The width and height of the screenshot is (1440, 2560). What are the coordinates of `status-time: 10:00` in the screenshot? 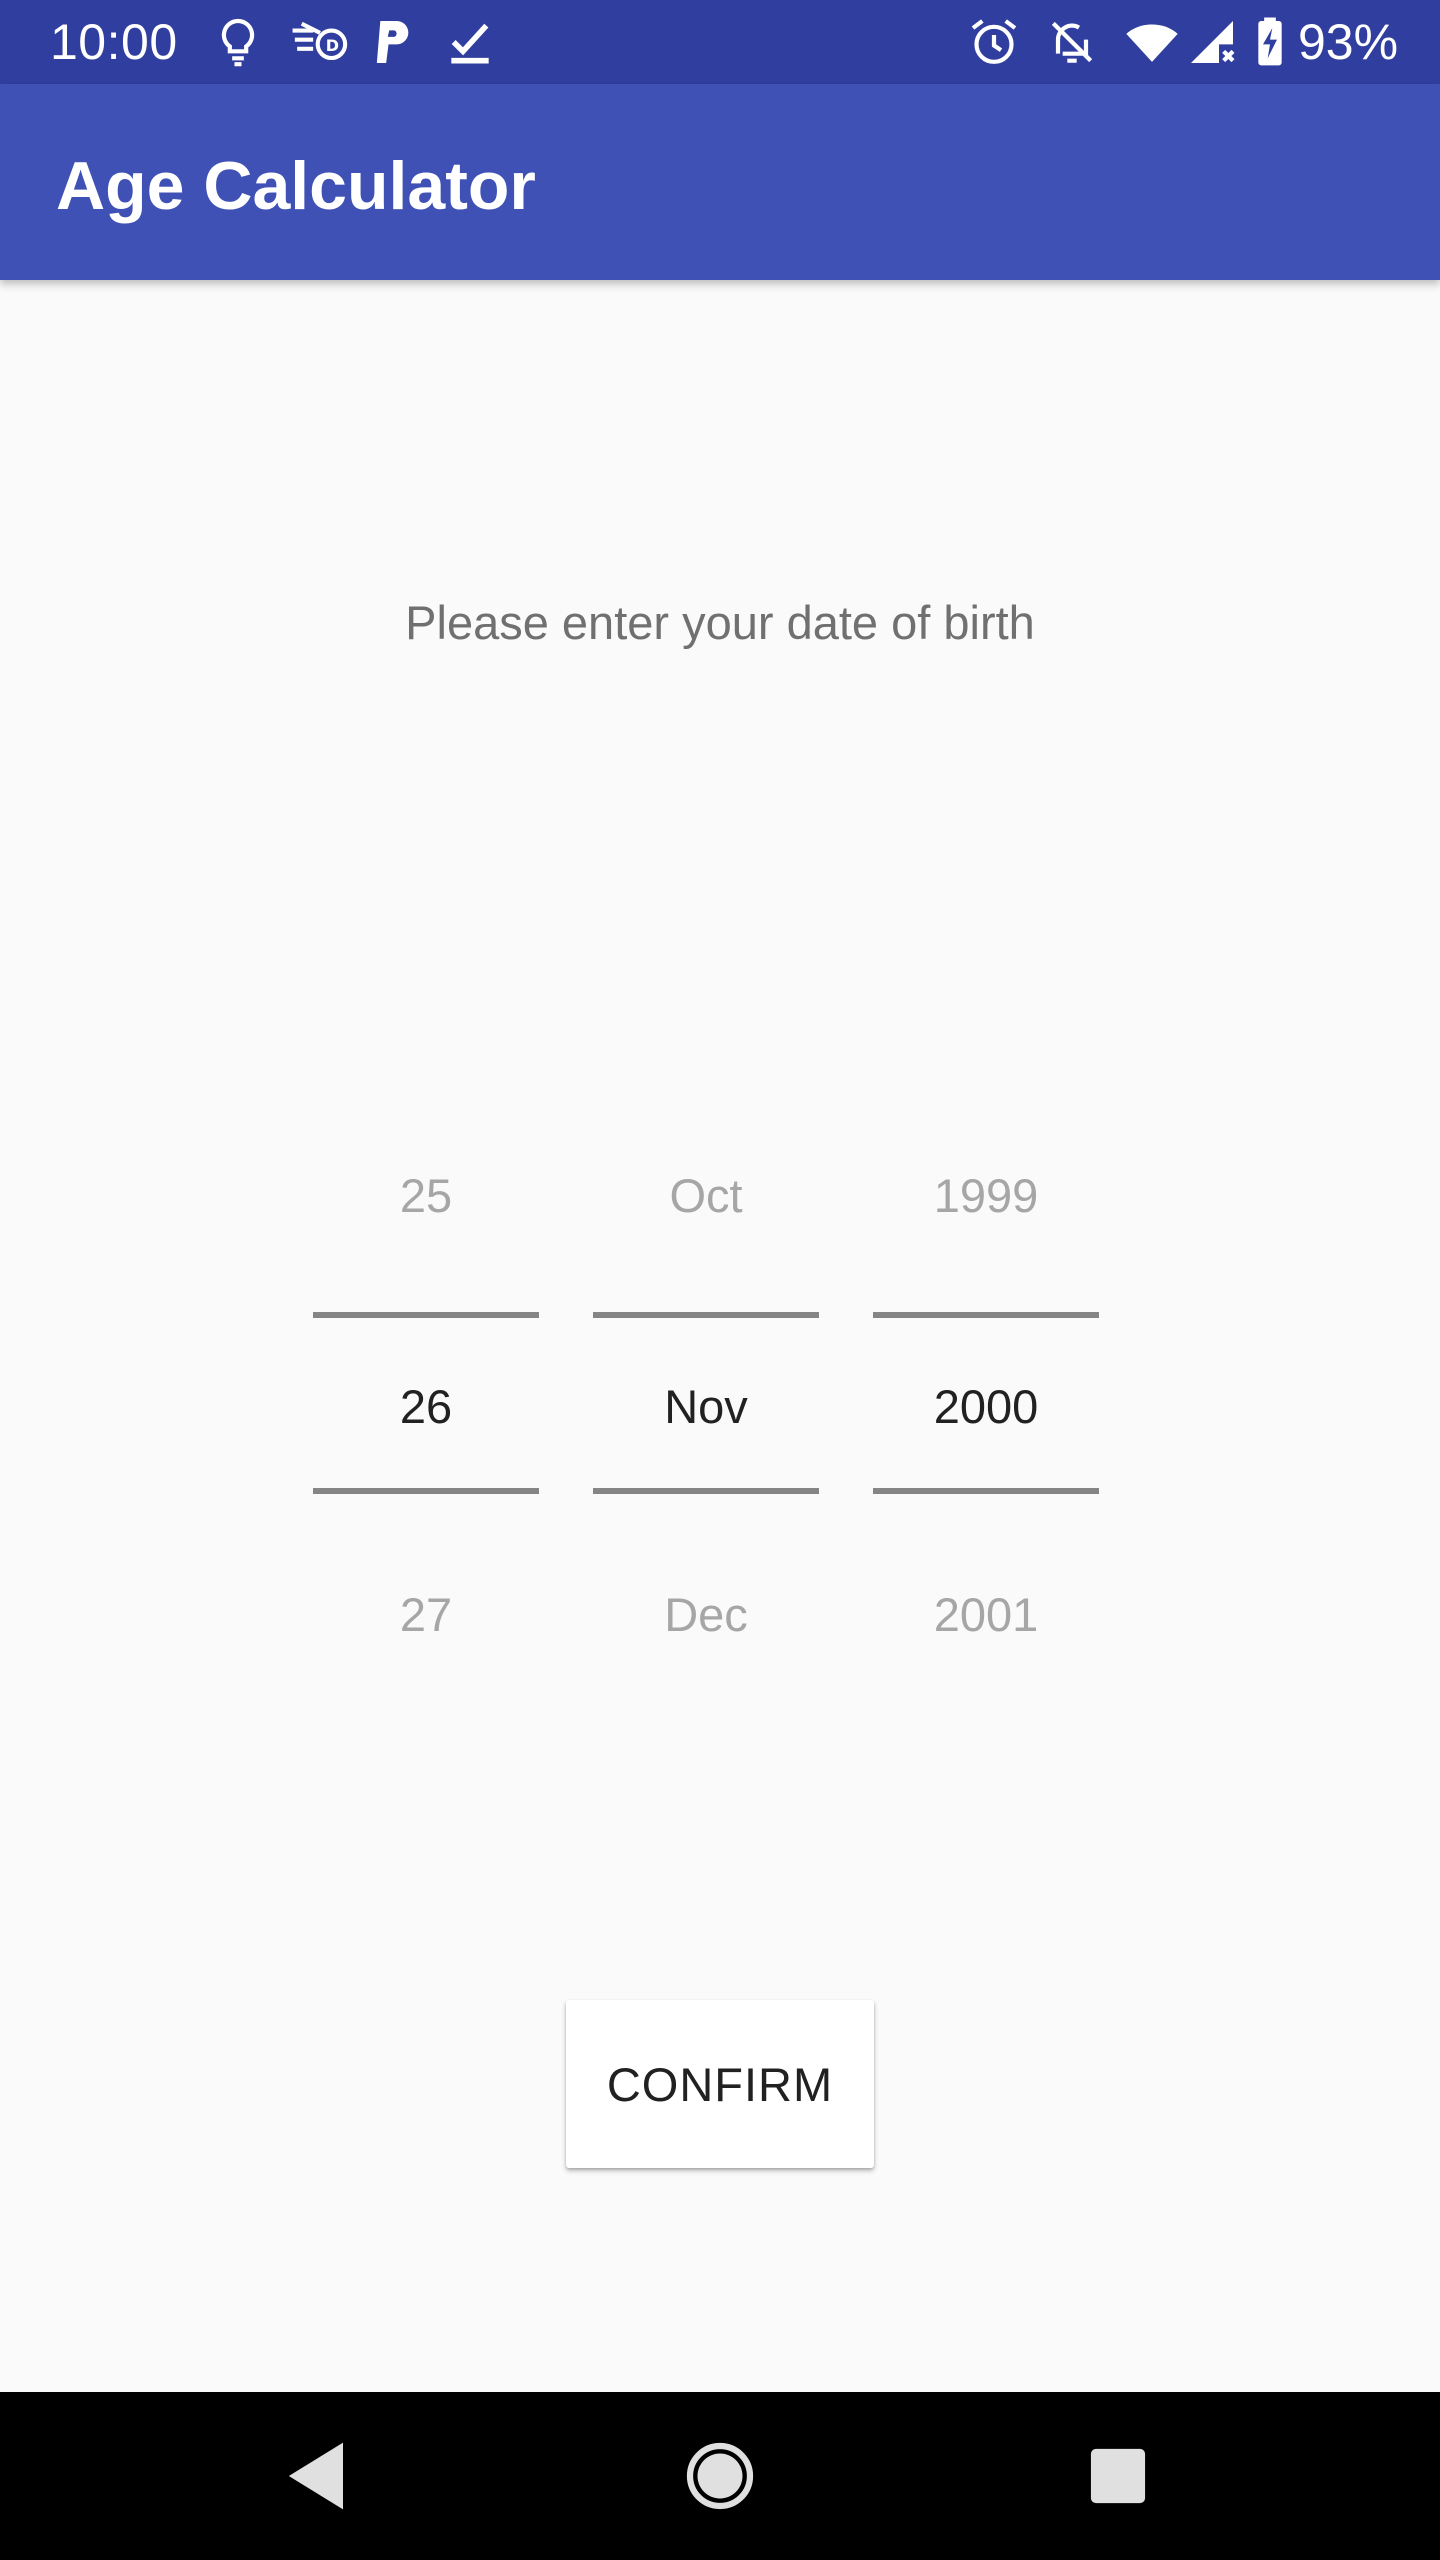 It's located at (114, 42).